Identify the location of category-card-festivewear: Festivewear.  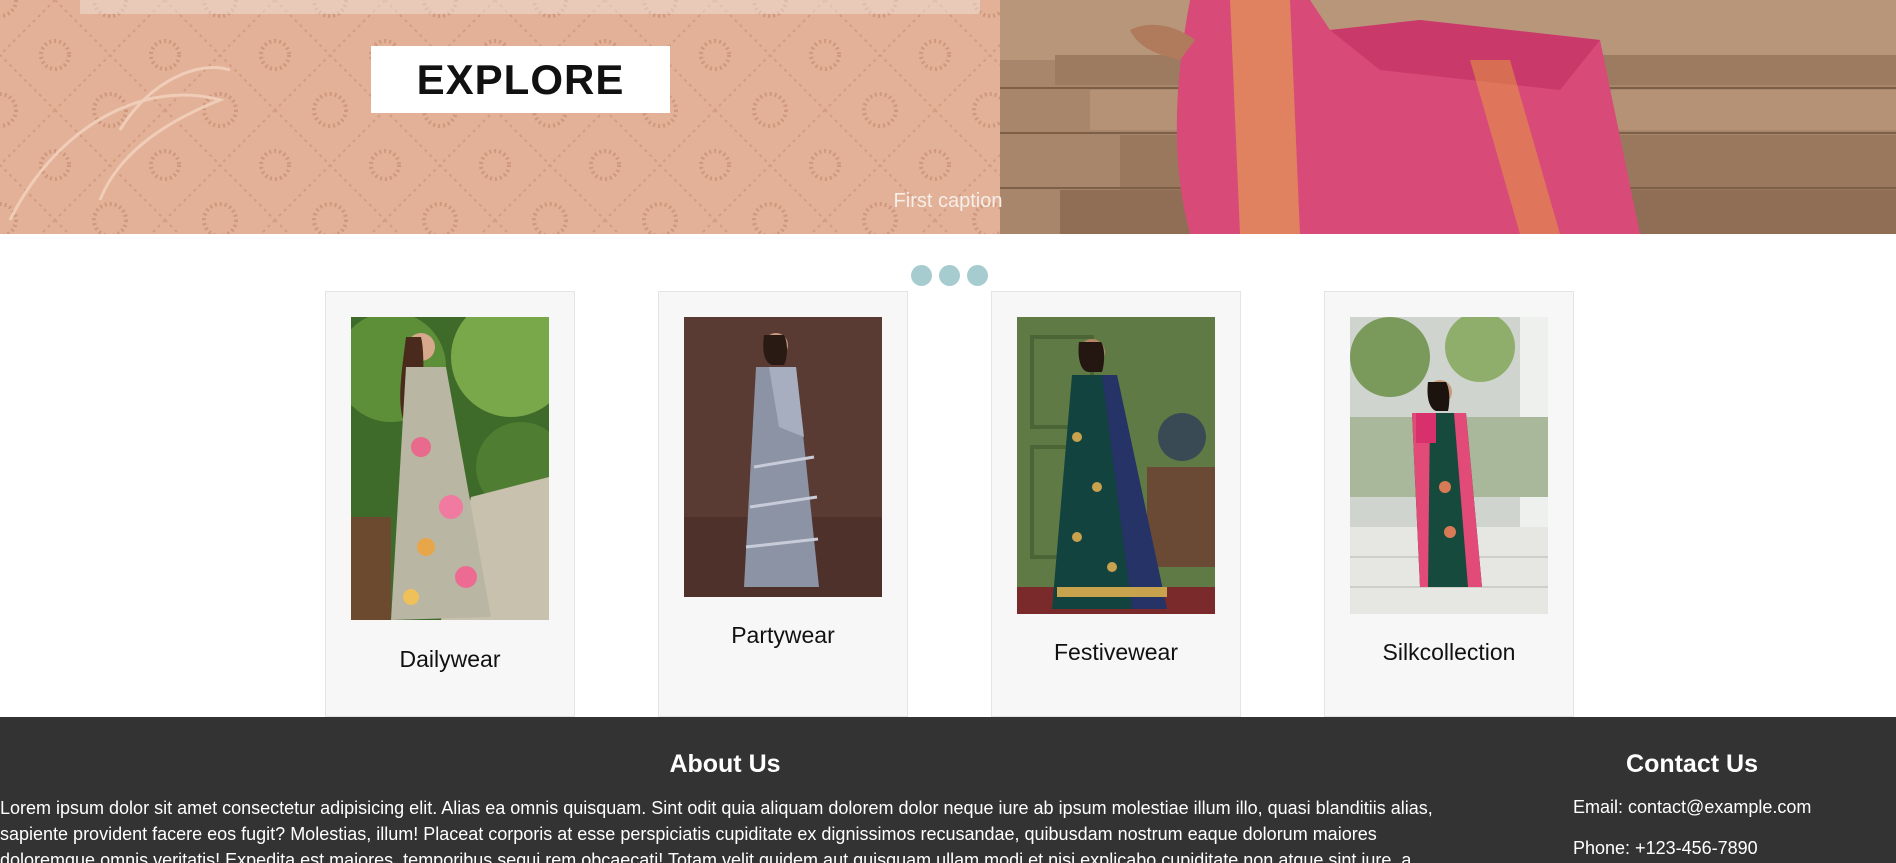
(1116, 504).